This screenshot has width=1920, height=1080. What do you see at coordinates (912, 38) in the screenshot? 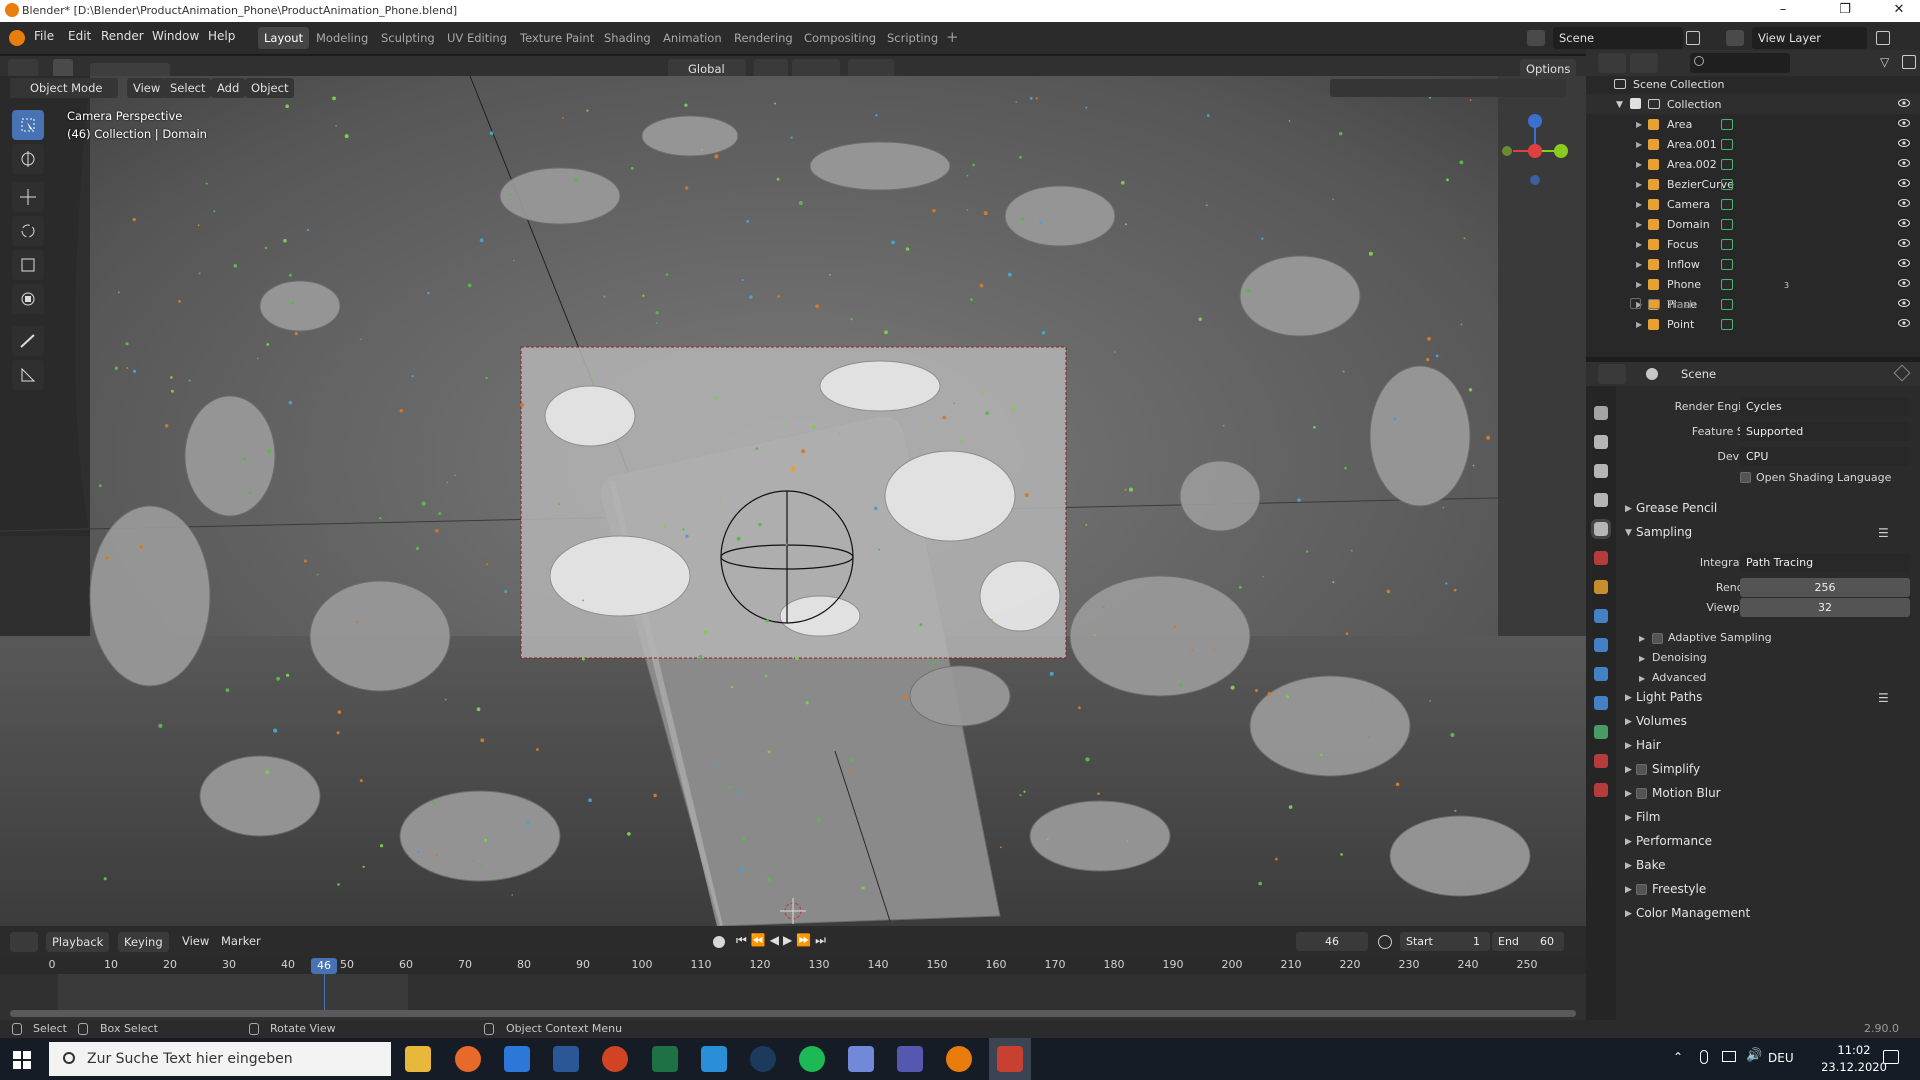
I see `tab-scripting: Scripting` at bounding box center [912, 38].